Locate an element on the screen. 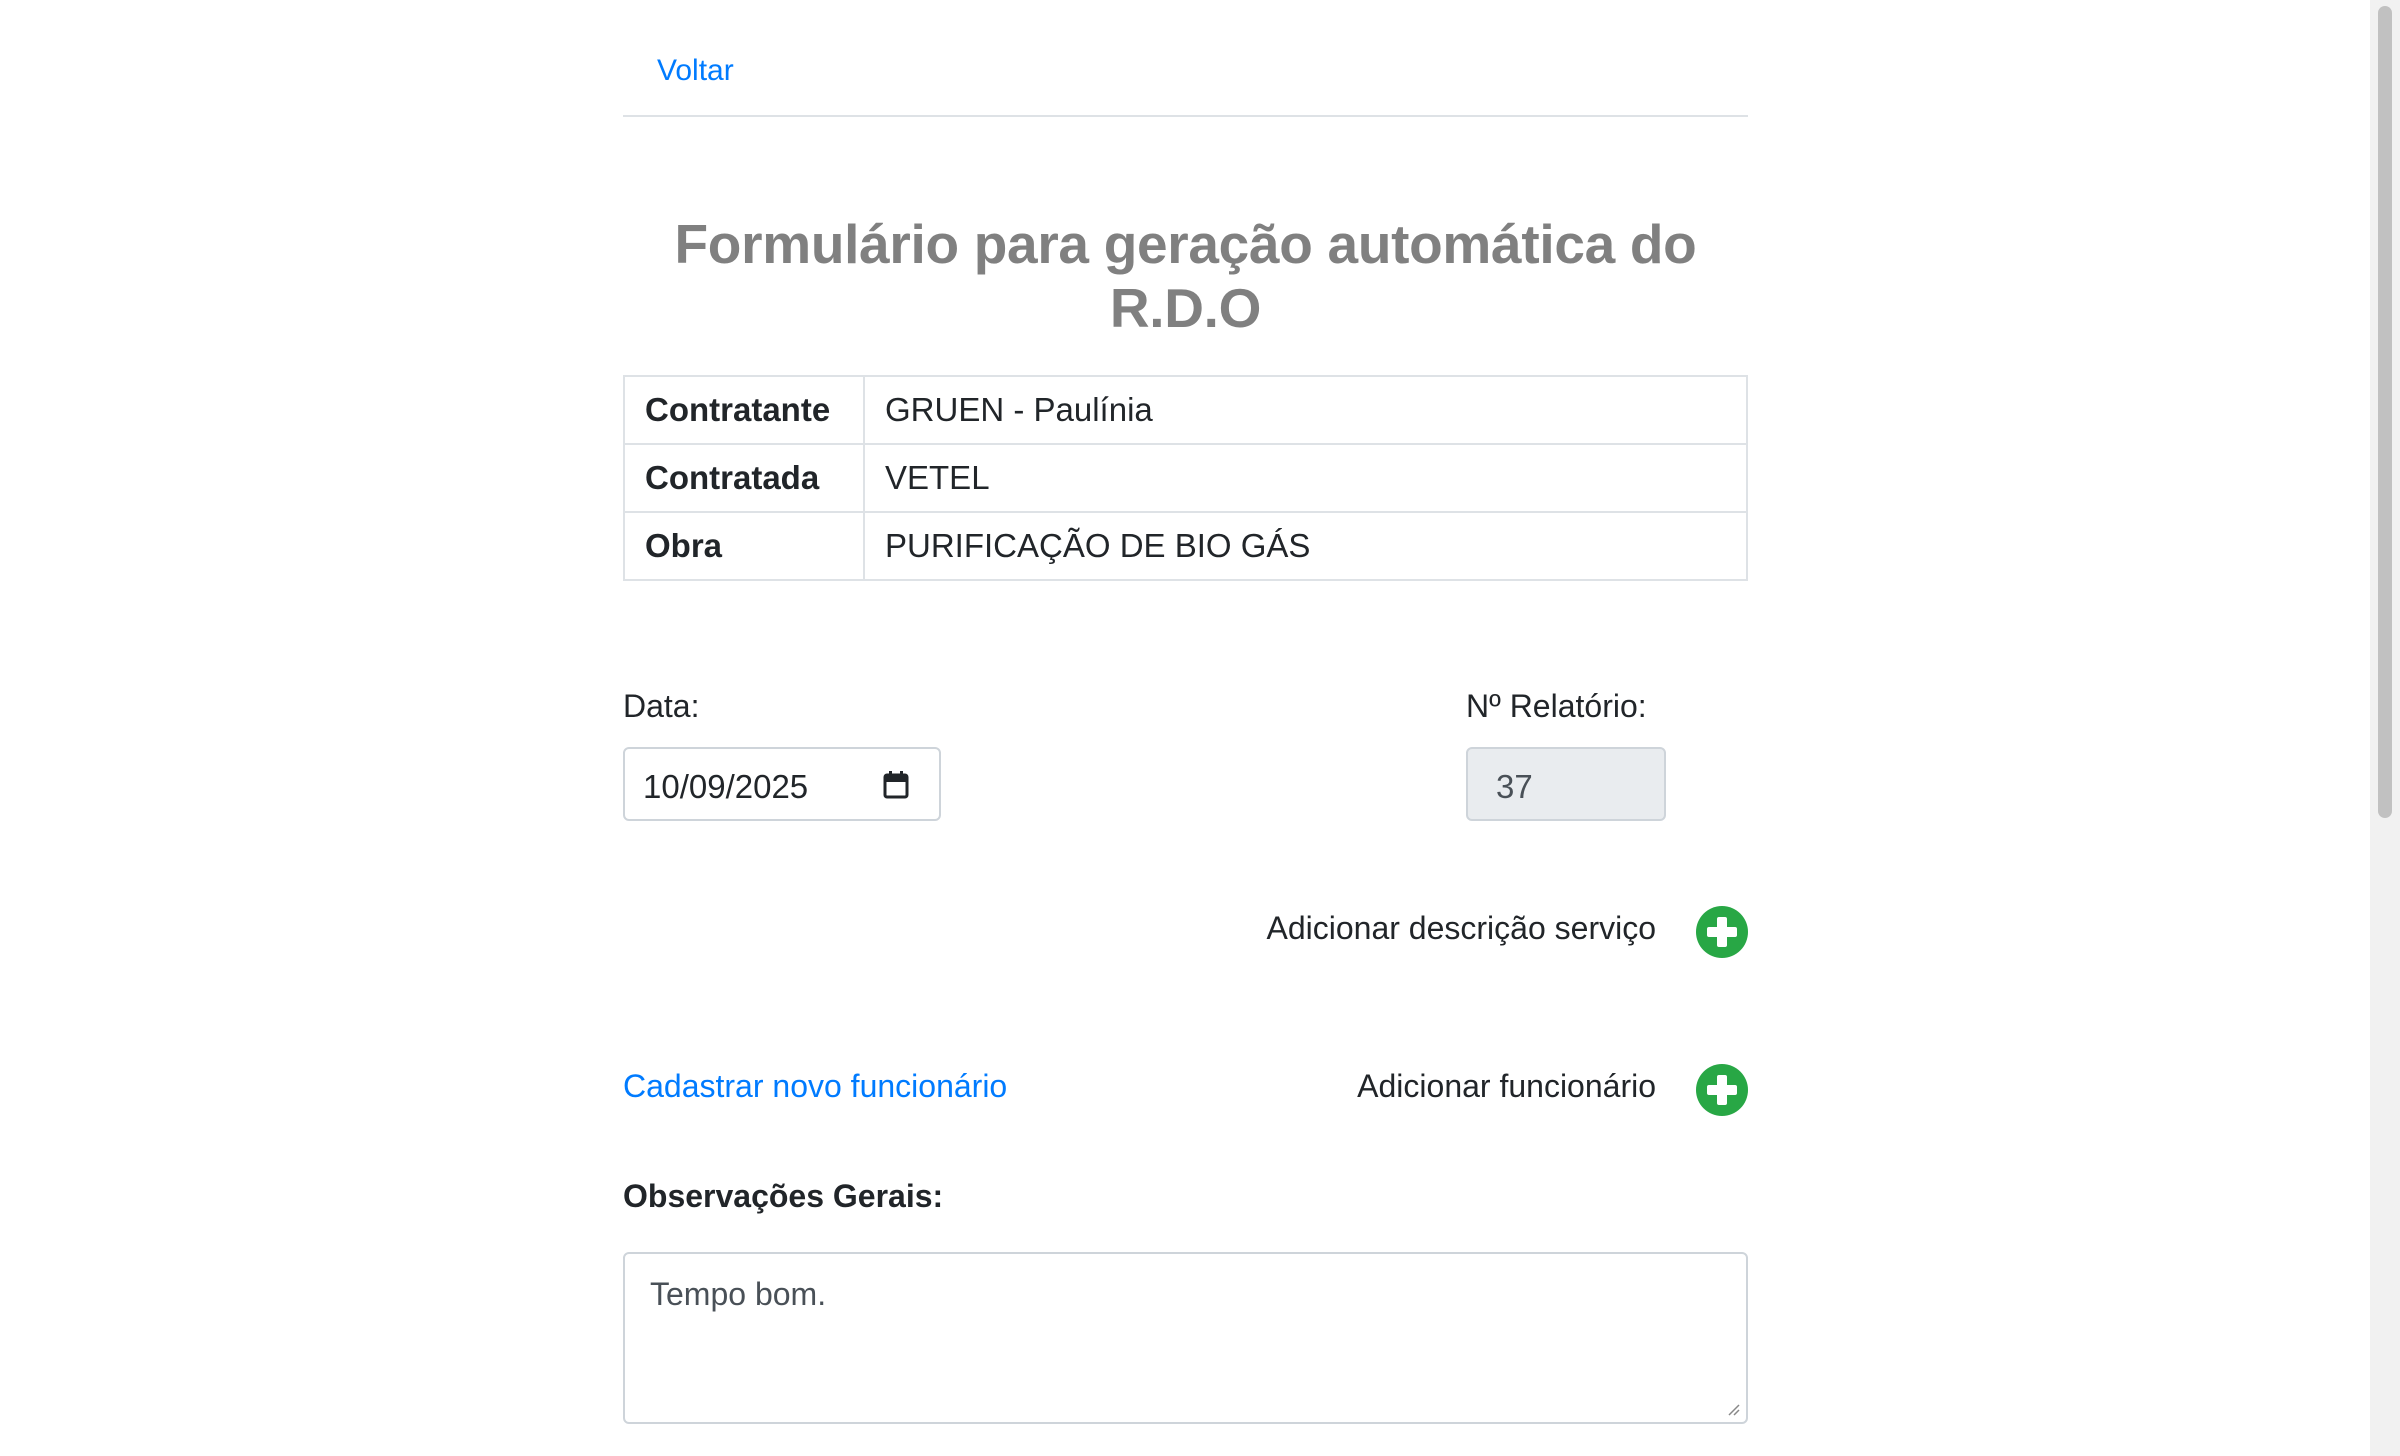 Image resolution: width=2400 pixels, height=1456 pixels. top-nav: Voltar is located at coordinates (1185, 58).